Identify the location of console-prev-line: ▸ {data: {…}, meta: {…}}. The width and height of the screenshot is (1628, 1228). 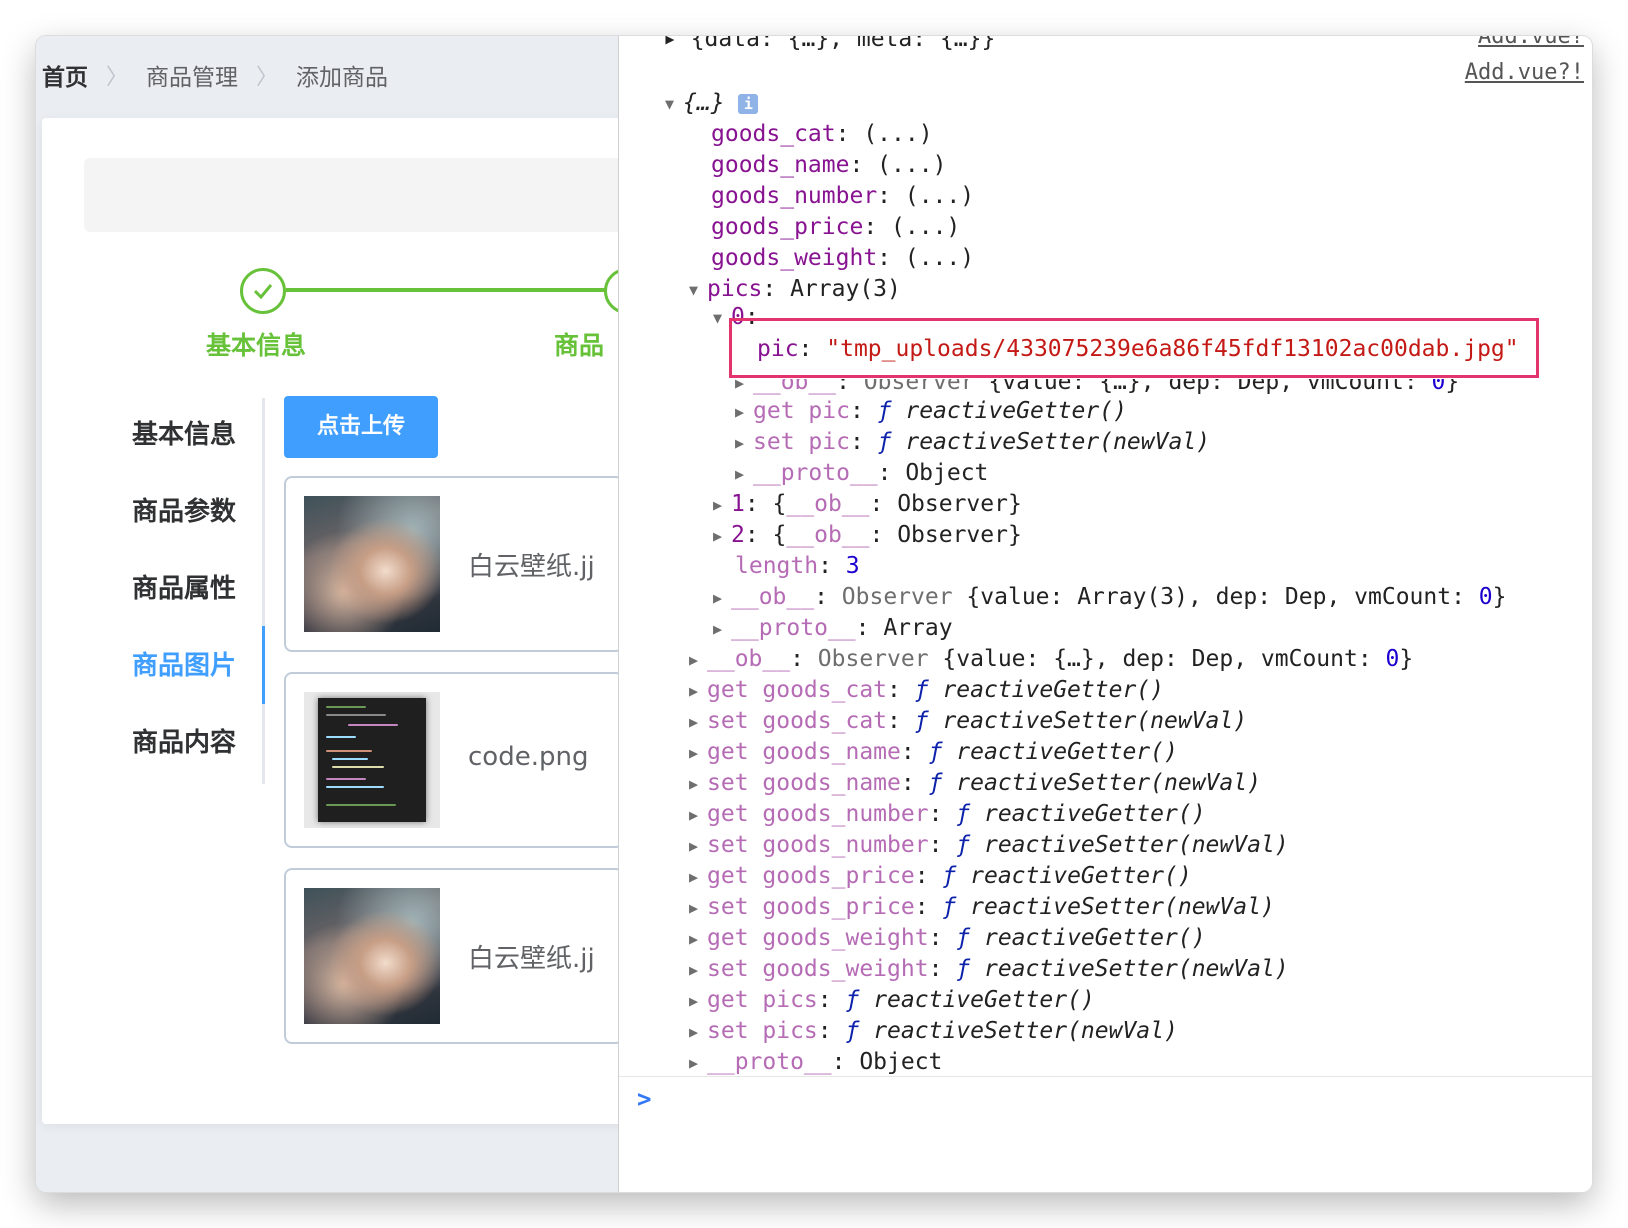
(829, 44).